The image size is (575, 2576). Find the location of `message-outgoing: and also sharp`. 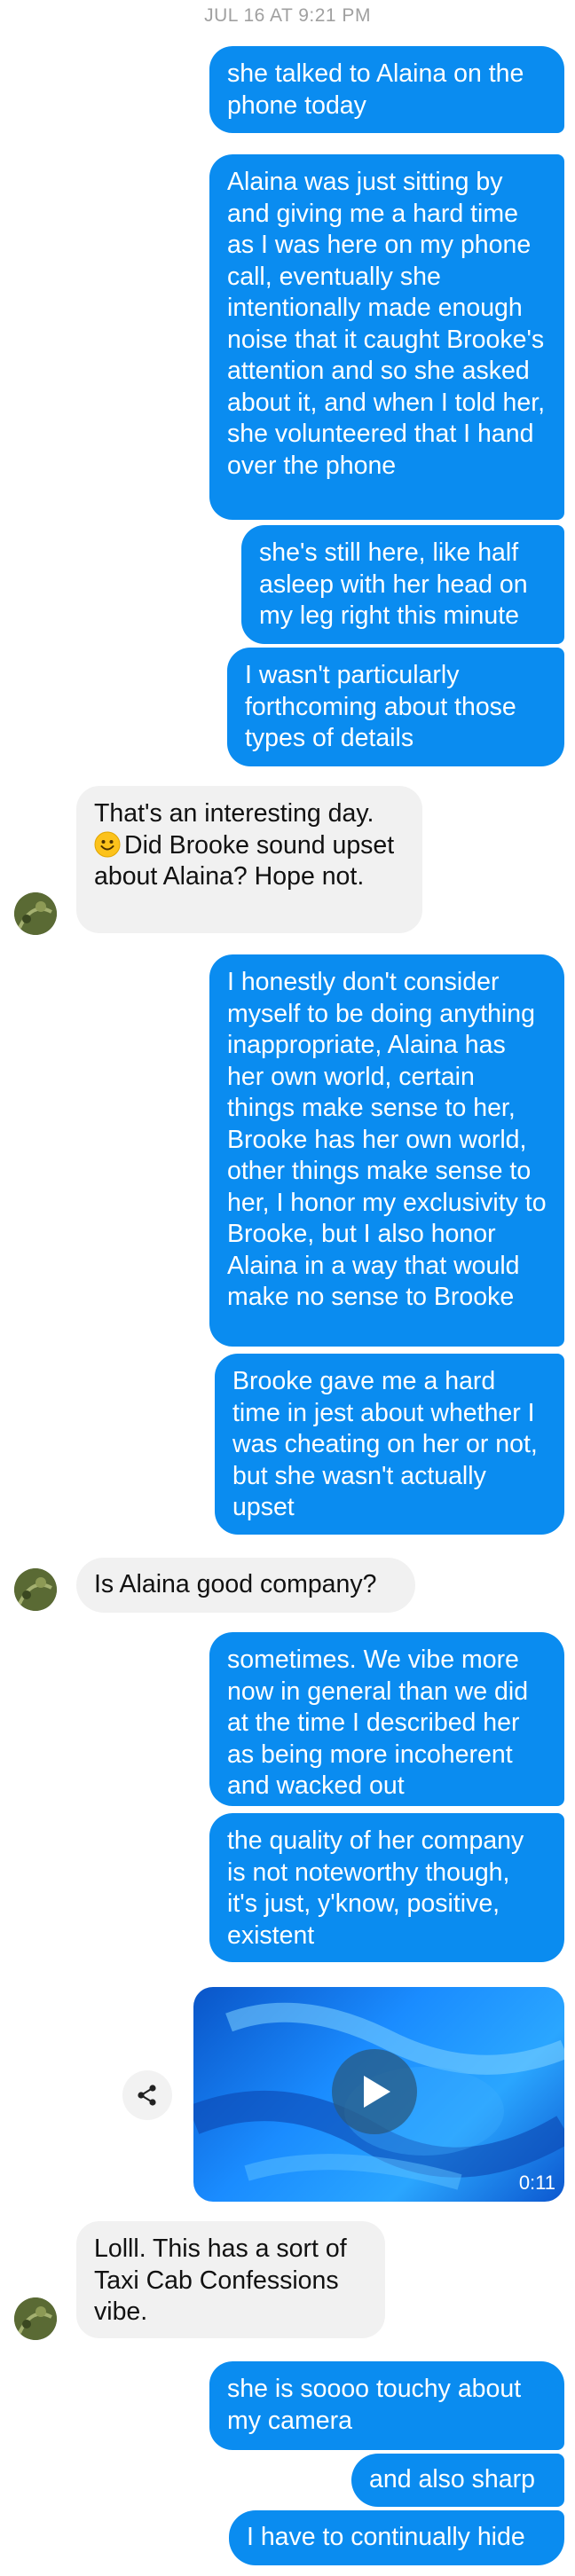

message-outgoing: and also sharp is located at coordinates (458, 2480).